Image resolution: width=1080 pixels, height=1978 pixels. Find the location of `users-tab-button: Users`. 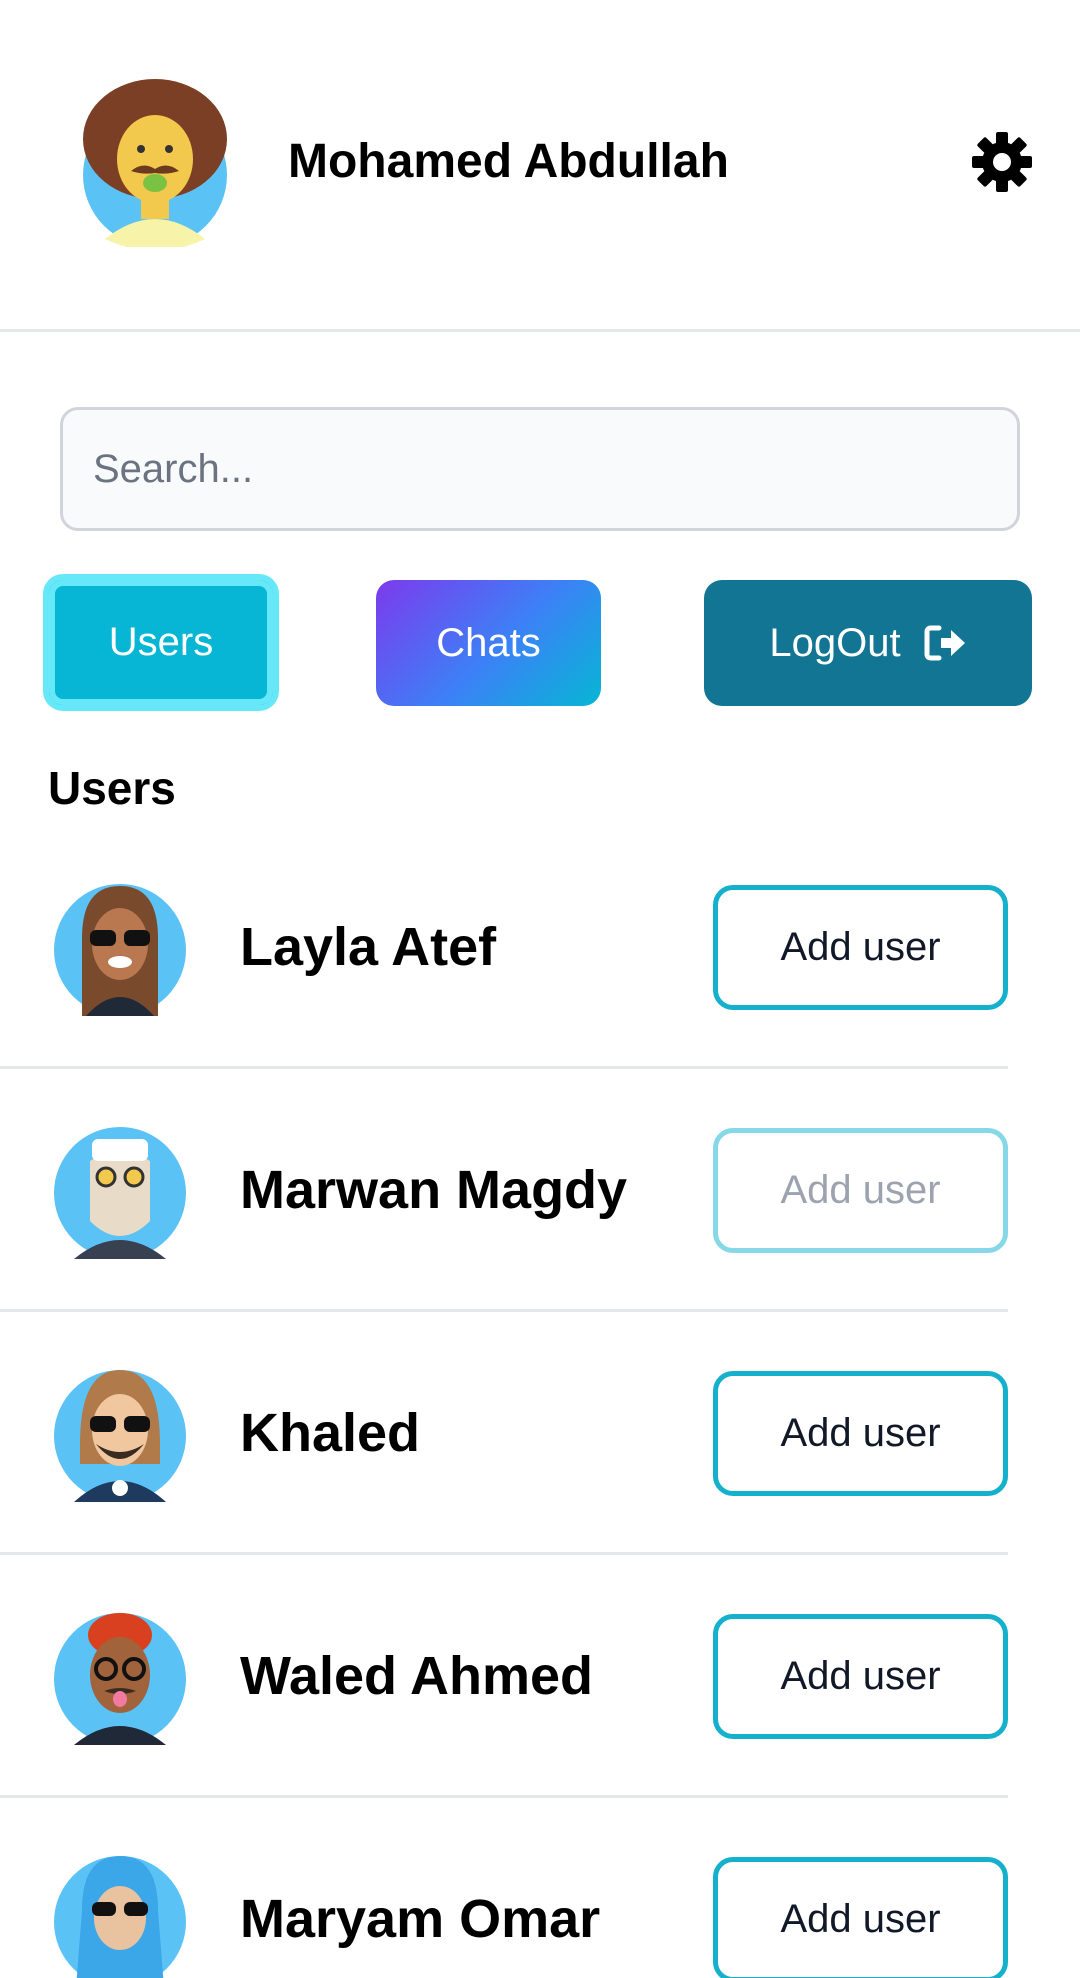

users-tab-button: Users is located at coordinates (161, 642).